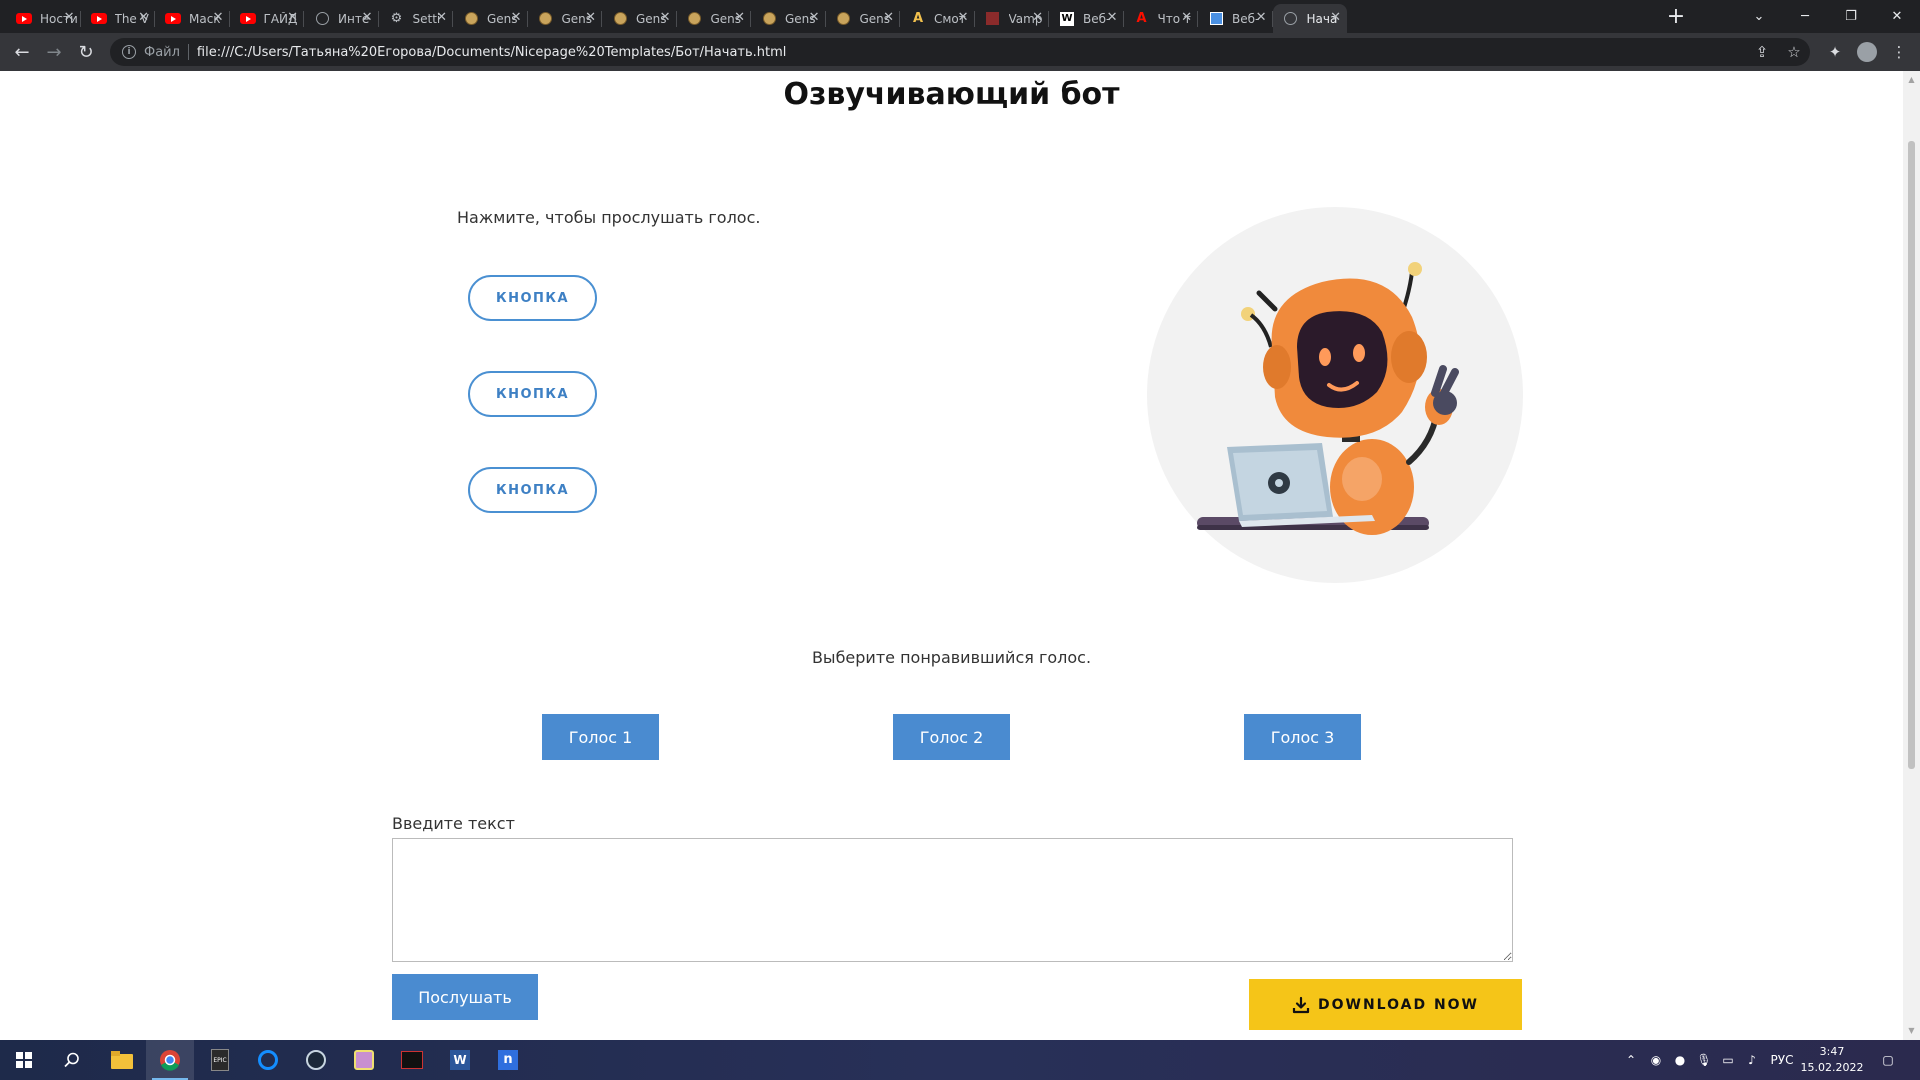 The image size is (1920, 1080). Describe the element at coordinates (54, 52) in the screenshot. I see `forward-icon: →` at that location.